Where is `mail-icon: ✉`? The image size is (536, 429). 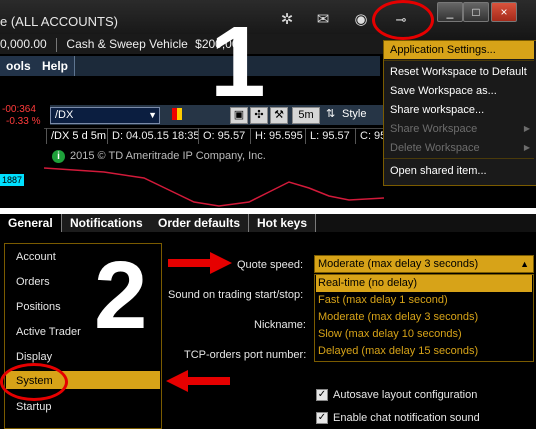 mail-icon: ✉ is located at coordinates (323, 20).